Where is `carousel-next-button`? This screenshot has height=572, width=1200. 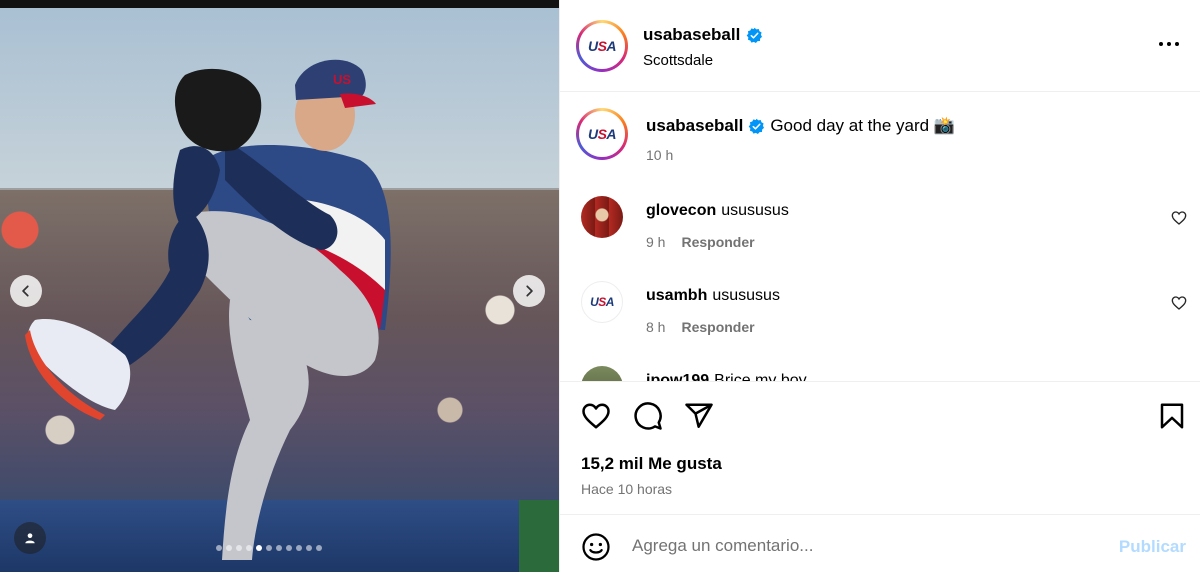
carousel-next-button is located at coordinates (529, 291).